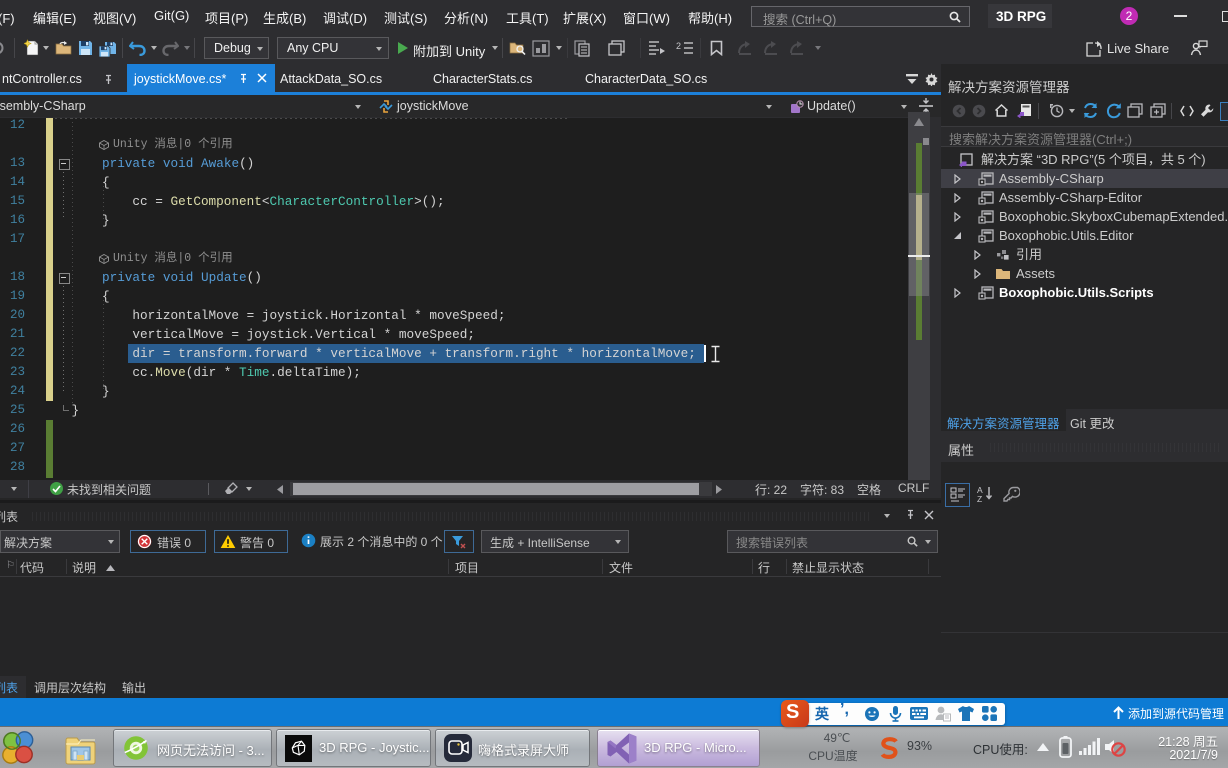 Image resolution: width=1228 pixels, height=768 pixels. I want to click on svg-text: 2, so click(678, 46).